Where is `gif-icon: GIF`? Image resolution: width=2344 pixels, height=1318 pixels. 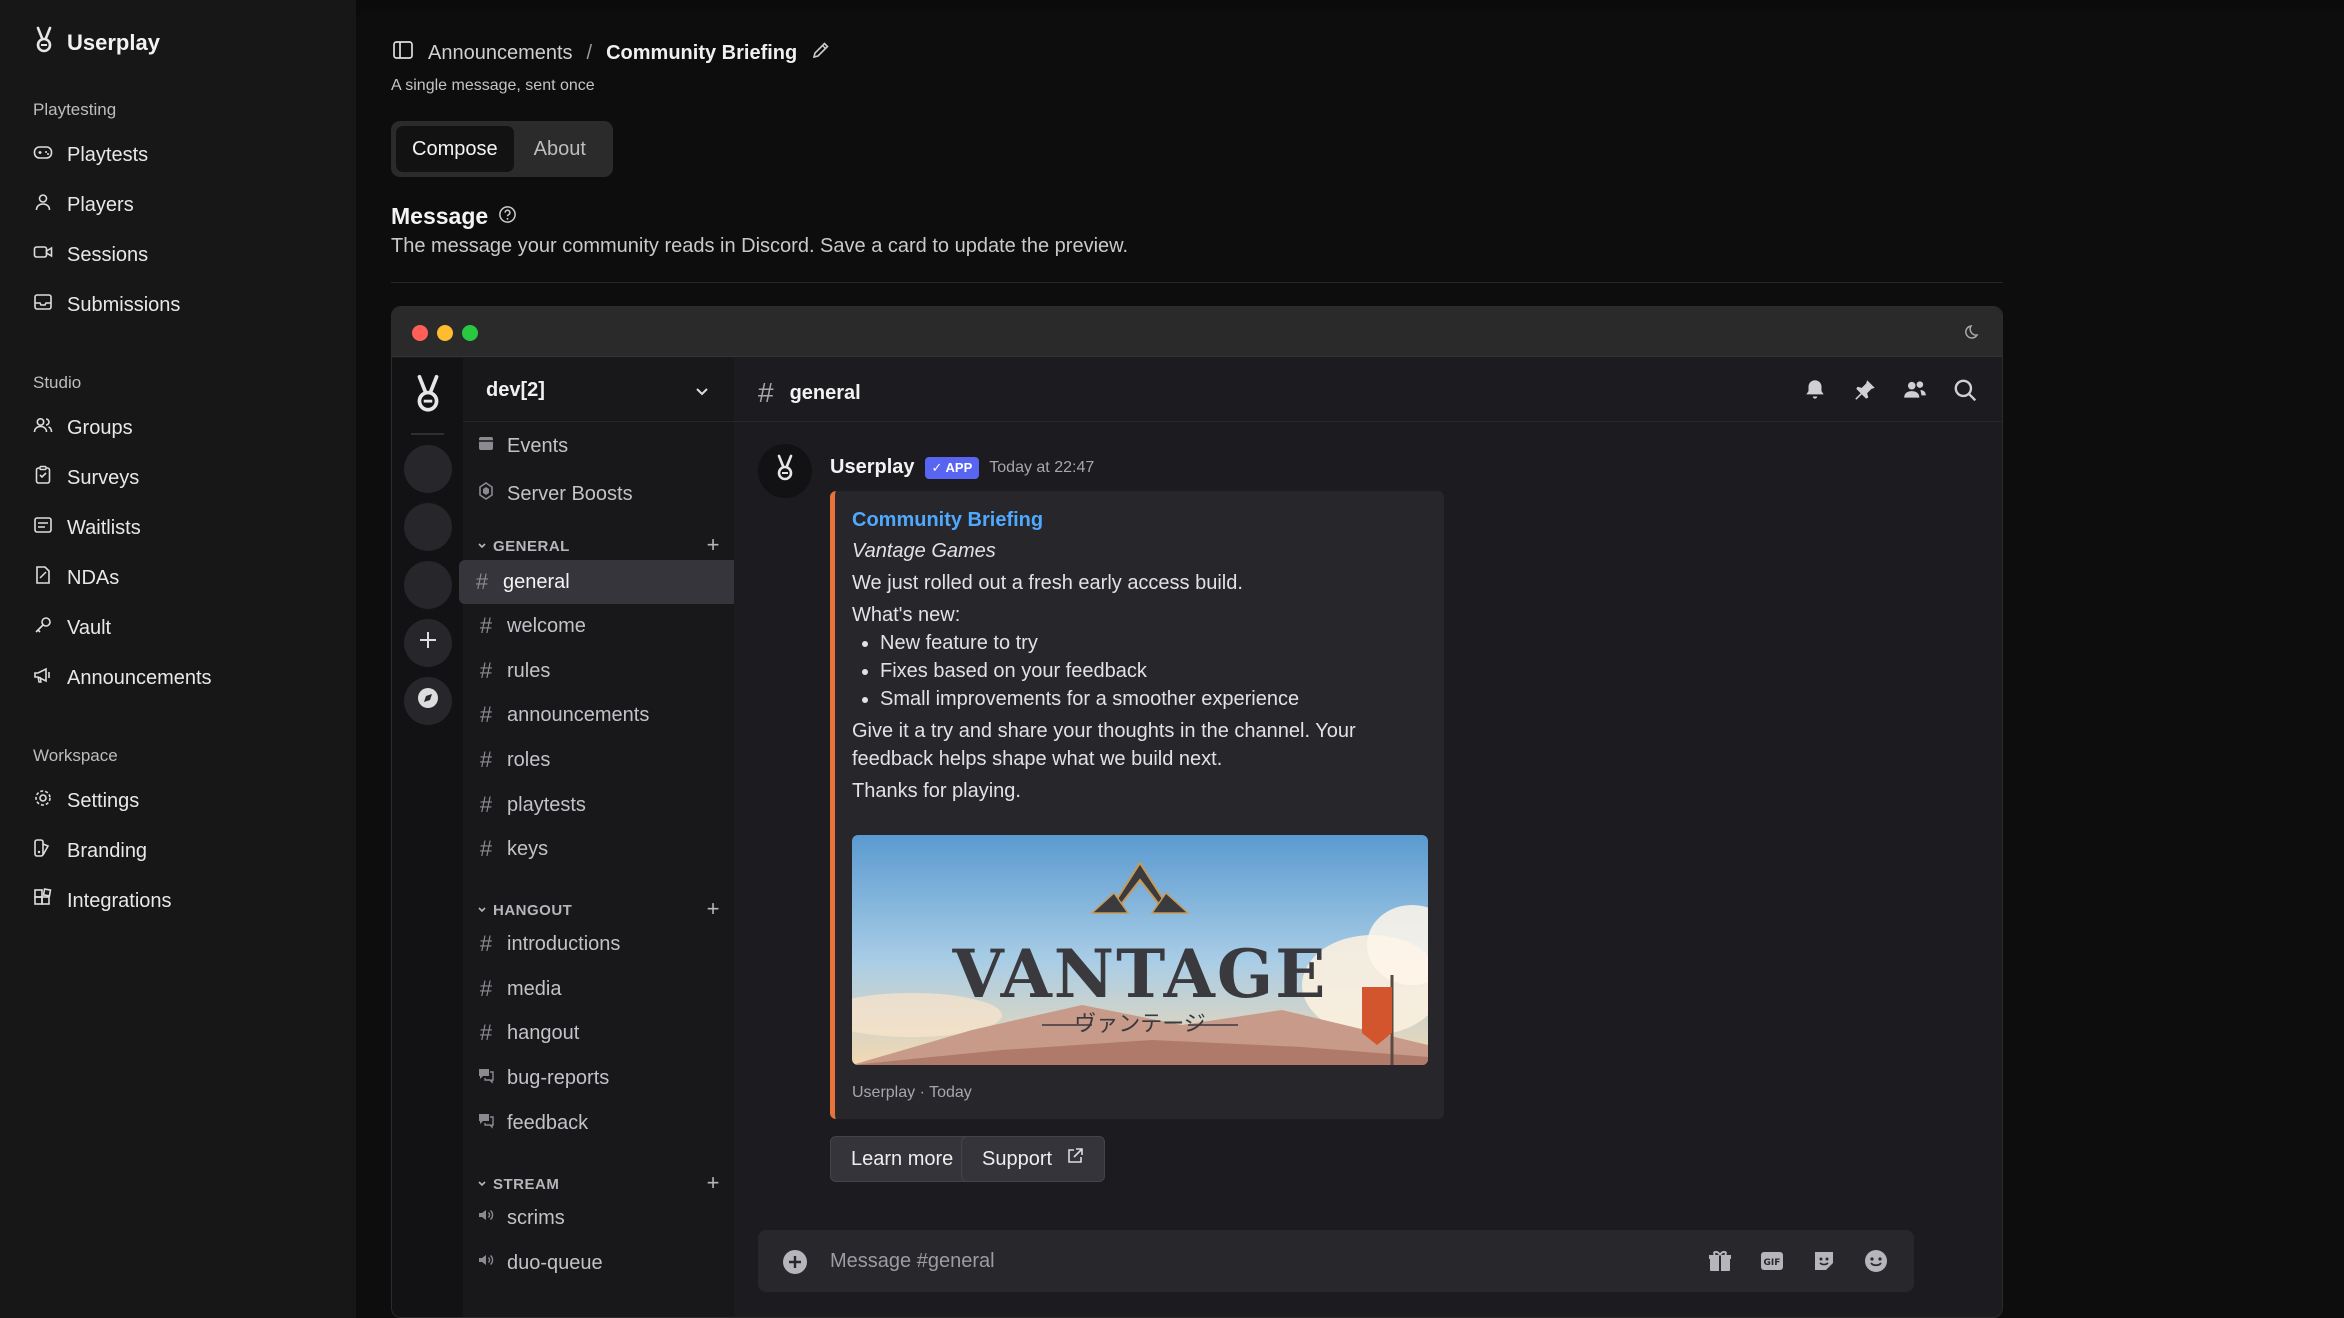
gif-icon: GIF is located at coordinates (1772, 1264).